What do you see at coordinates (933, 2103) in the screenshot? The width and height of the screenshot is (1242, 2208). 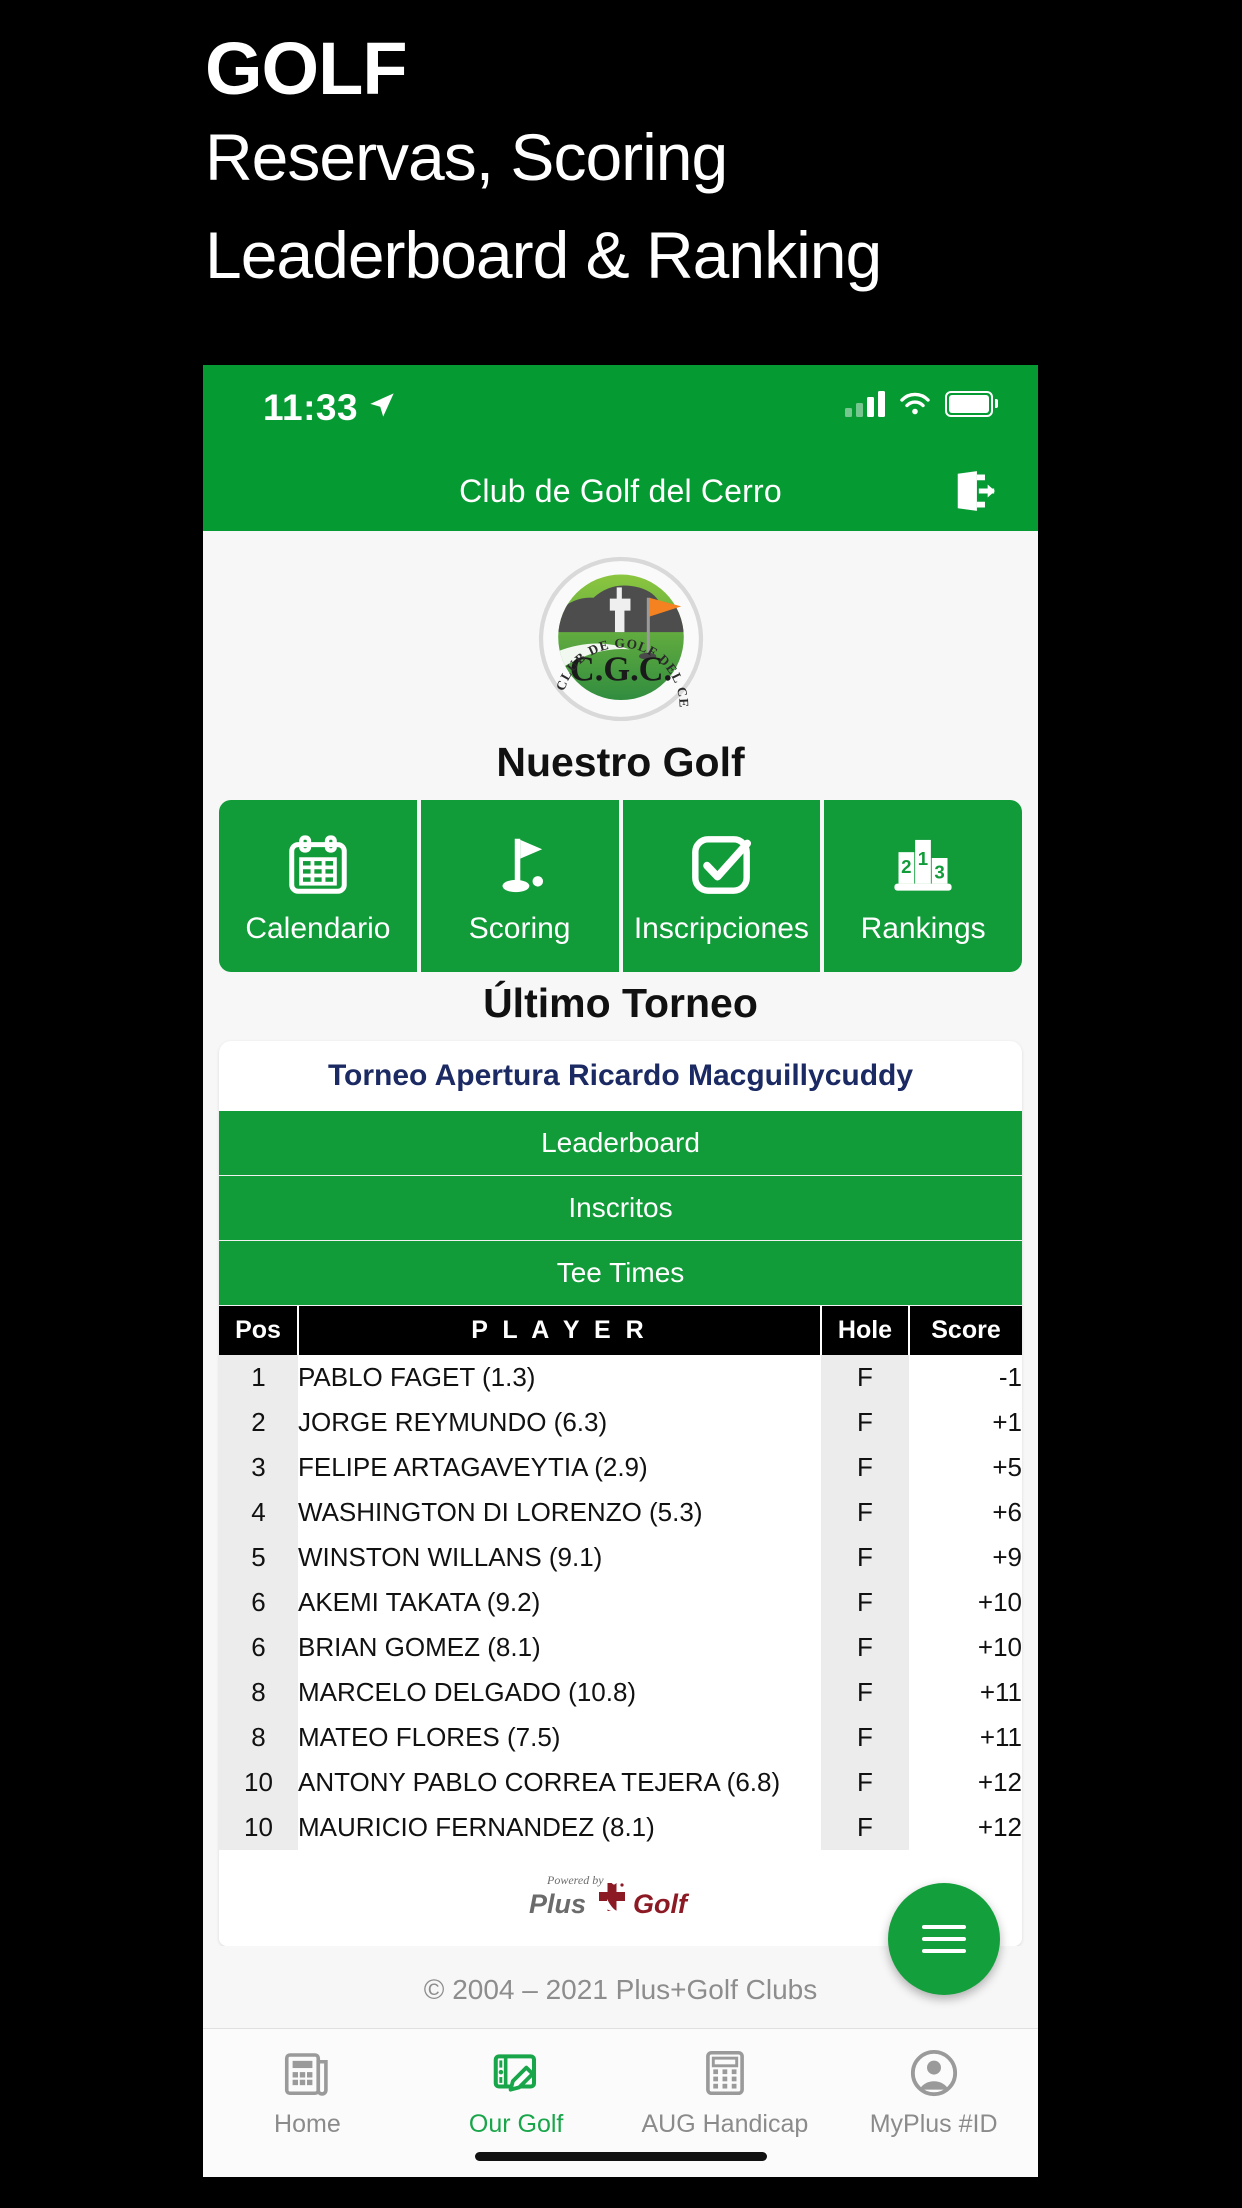 I see `tab-myplus-id: MyPlus #ID` at bounding box center [933, 2103].